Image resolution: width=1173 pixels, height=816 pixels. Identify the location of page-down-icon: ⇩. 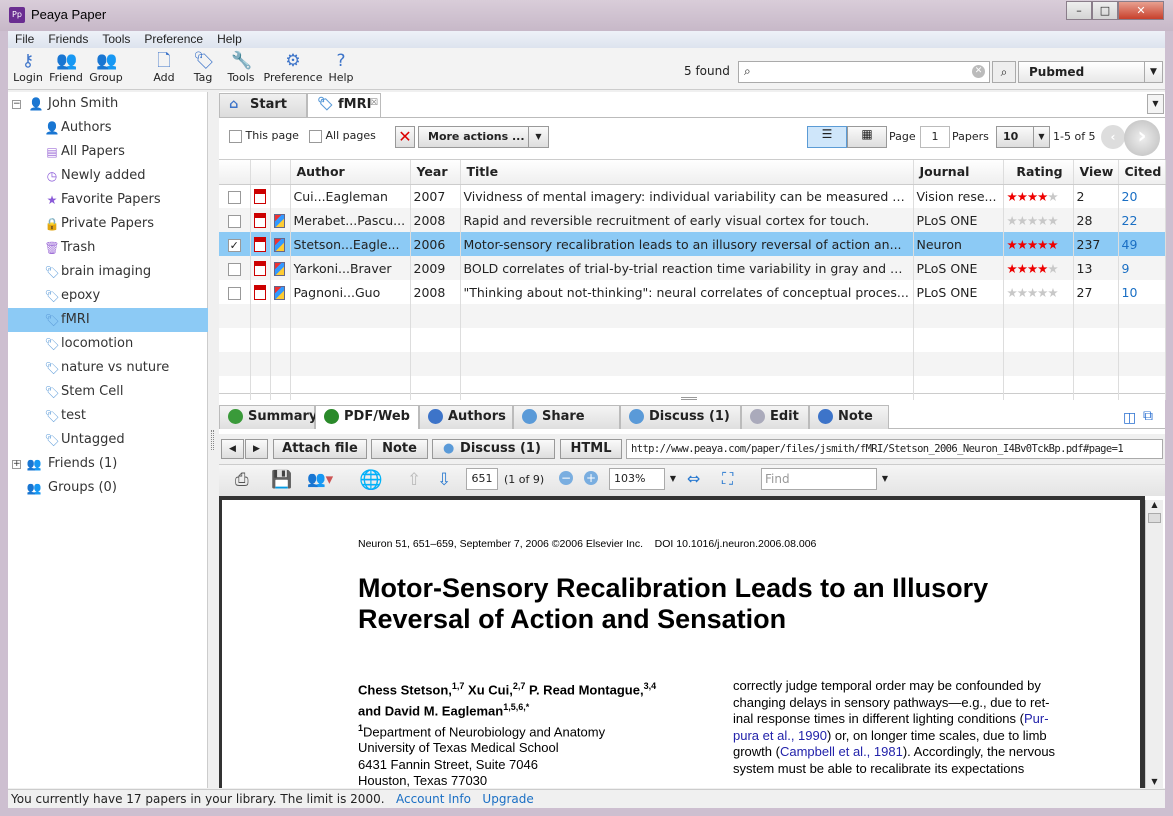
(444, 480).